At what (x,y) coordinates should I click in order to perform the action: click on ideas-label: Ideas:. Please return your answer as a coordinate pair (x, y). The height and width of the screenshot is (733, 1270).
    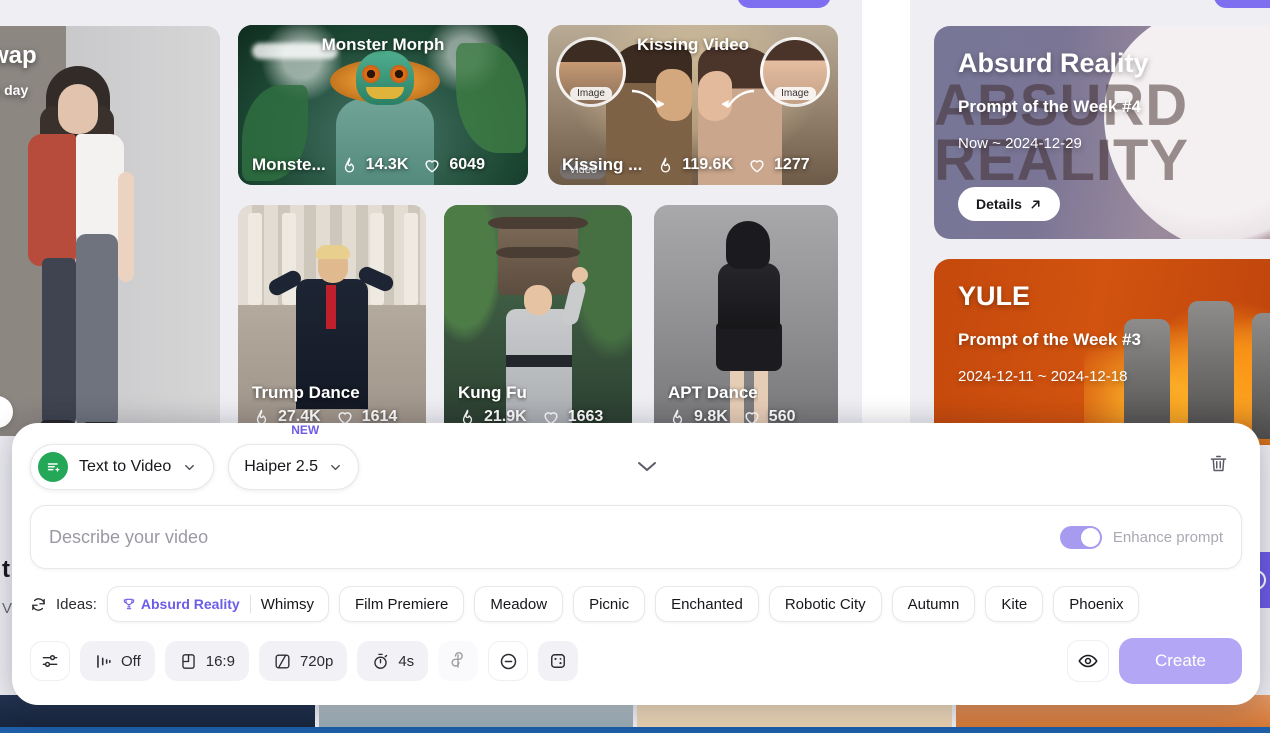
    Looking at the image, I should click on (76, 604).